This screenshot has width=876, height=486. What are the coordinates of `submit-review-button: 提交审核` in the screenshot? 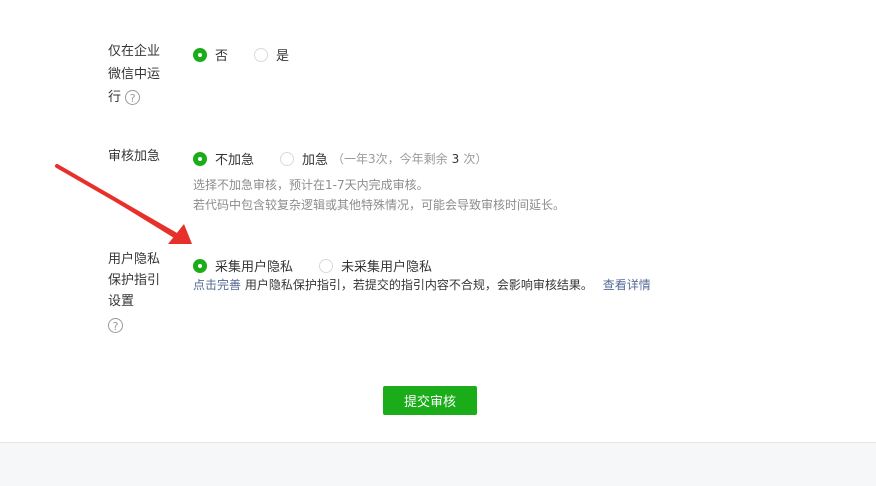 It's located at (430, 400).